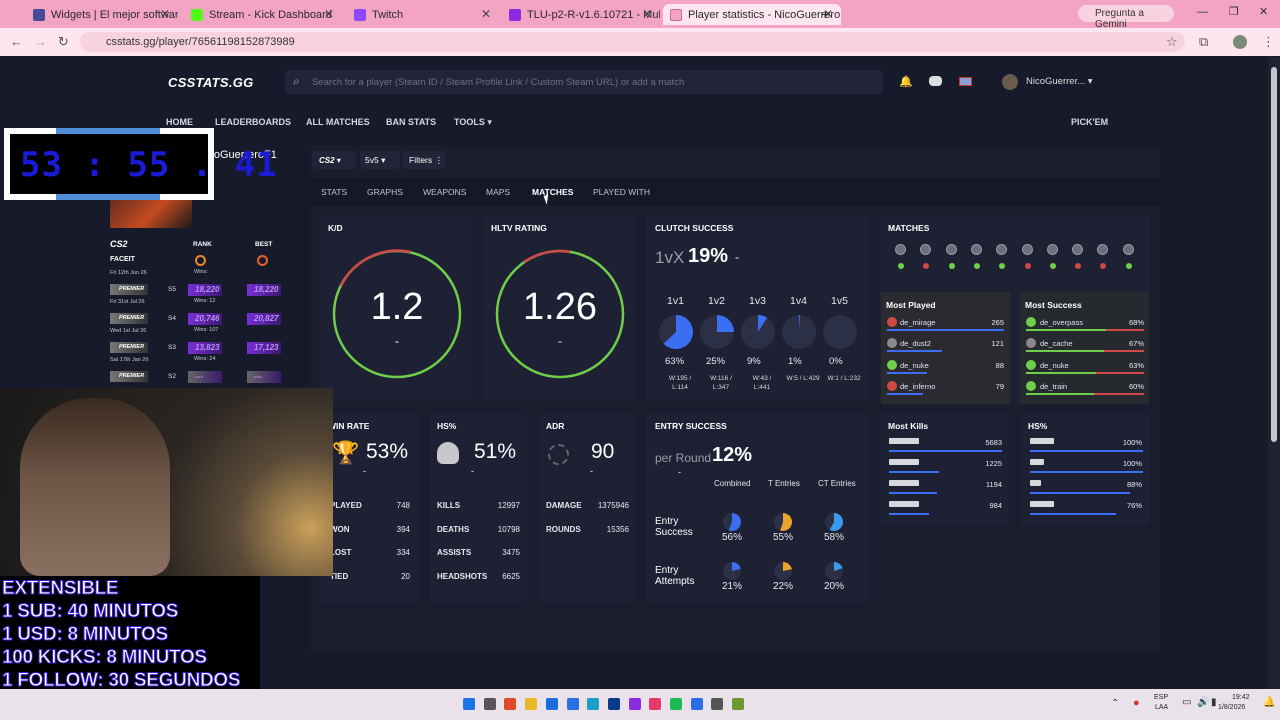 Image resolution: width=1280 pixels, height=720 pixels. Describe the element at coordinates (334, 192) in the screenshot. I see `tab-stats: STATS` at that location.